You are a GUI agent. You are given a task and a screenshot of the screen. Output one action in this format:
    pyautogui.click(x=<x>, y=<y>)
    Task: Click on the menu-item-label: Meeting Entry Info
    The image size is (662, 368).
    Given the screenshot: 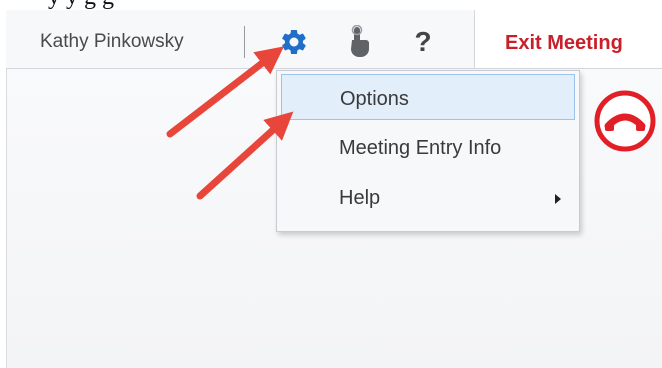 What is the action you would take?
    pyautogui.click(x=420, y=148)
    